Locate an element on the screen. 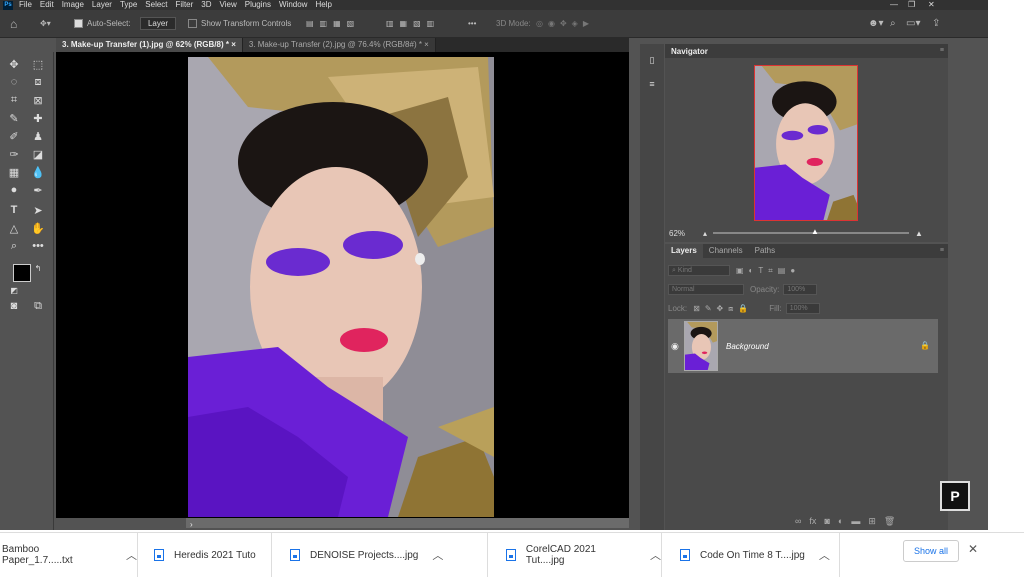 This screenshot has height=577, width=1024. share-user-icon: ☻▾ is located at coordinates (876, 23).